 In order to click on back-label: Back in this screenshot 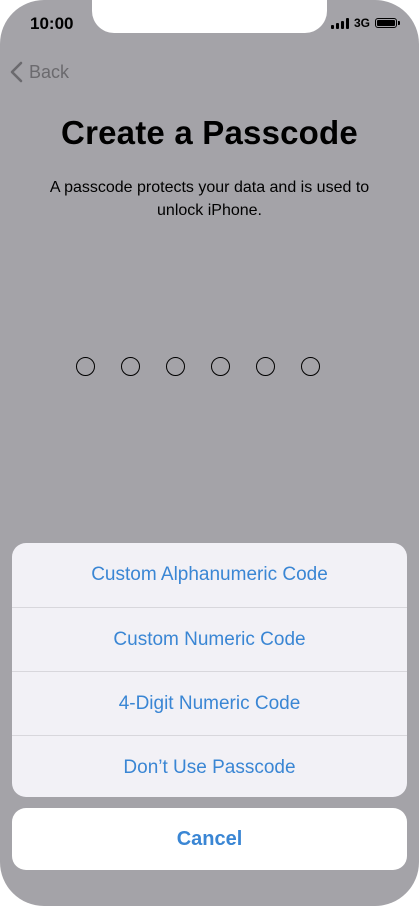, I will do `click(49, 71)`.